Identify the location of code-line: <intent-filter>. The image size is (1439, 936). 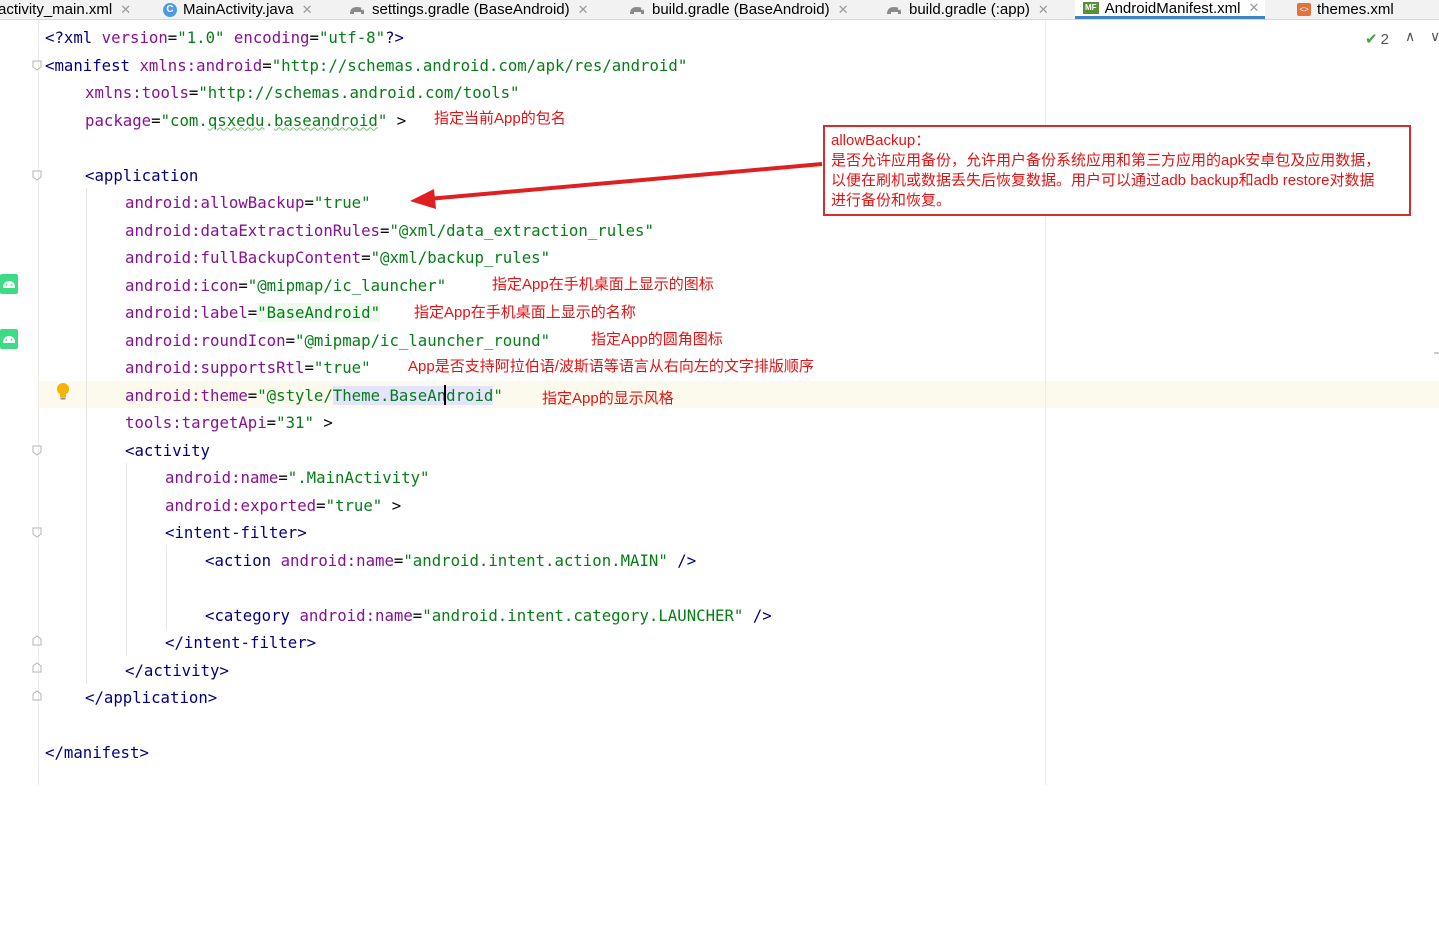
(236, 532).